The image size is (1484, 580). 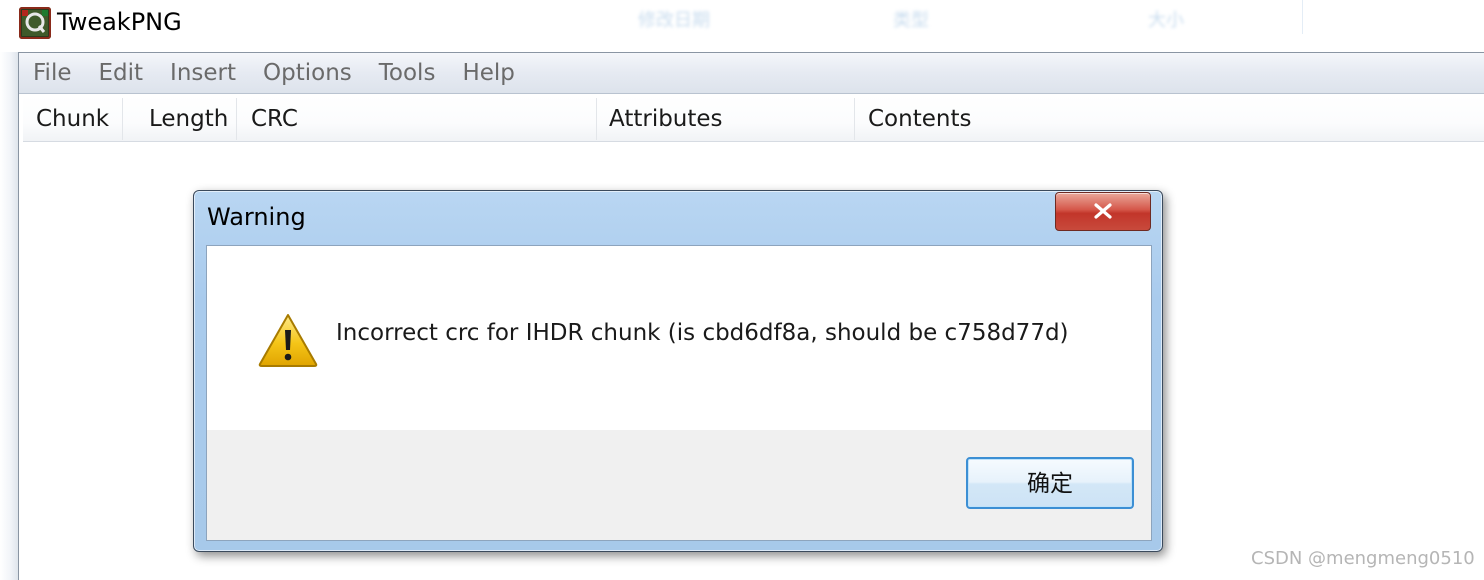 What do you see at coordinates (911, 20) in the screenshot?
I see `bg-header-type: 类型` at bounding box center [911, 20].